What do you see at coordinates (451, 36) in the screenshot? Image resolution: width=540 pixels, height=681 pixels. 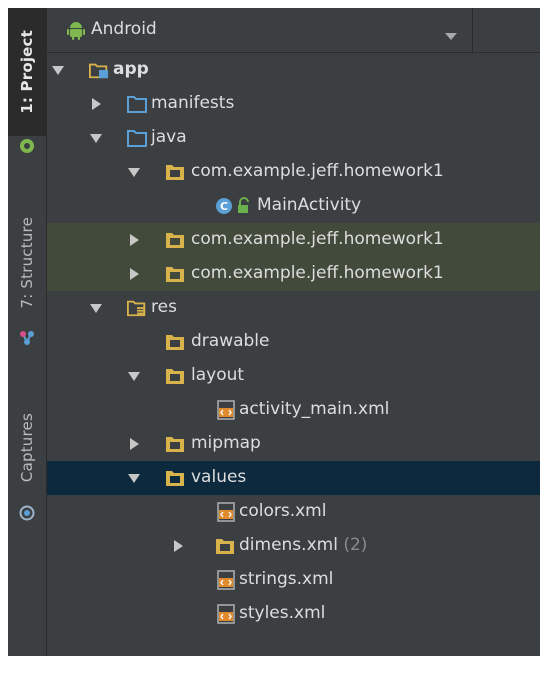 I see `chevron-down-icon` at bounding box center [451, 36].